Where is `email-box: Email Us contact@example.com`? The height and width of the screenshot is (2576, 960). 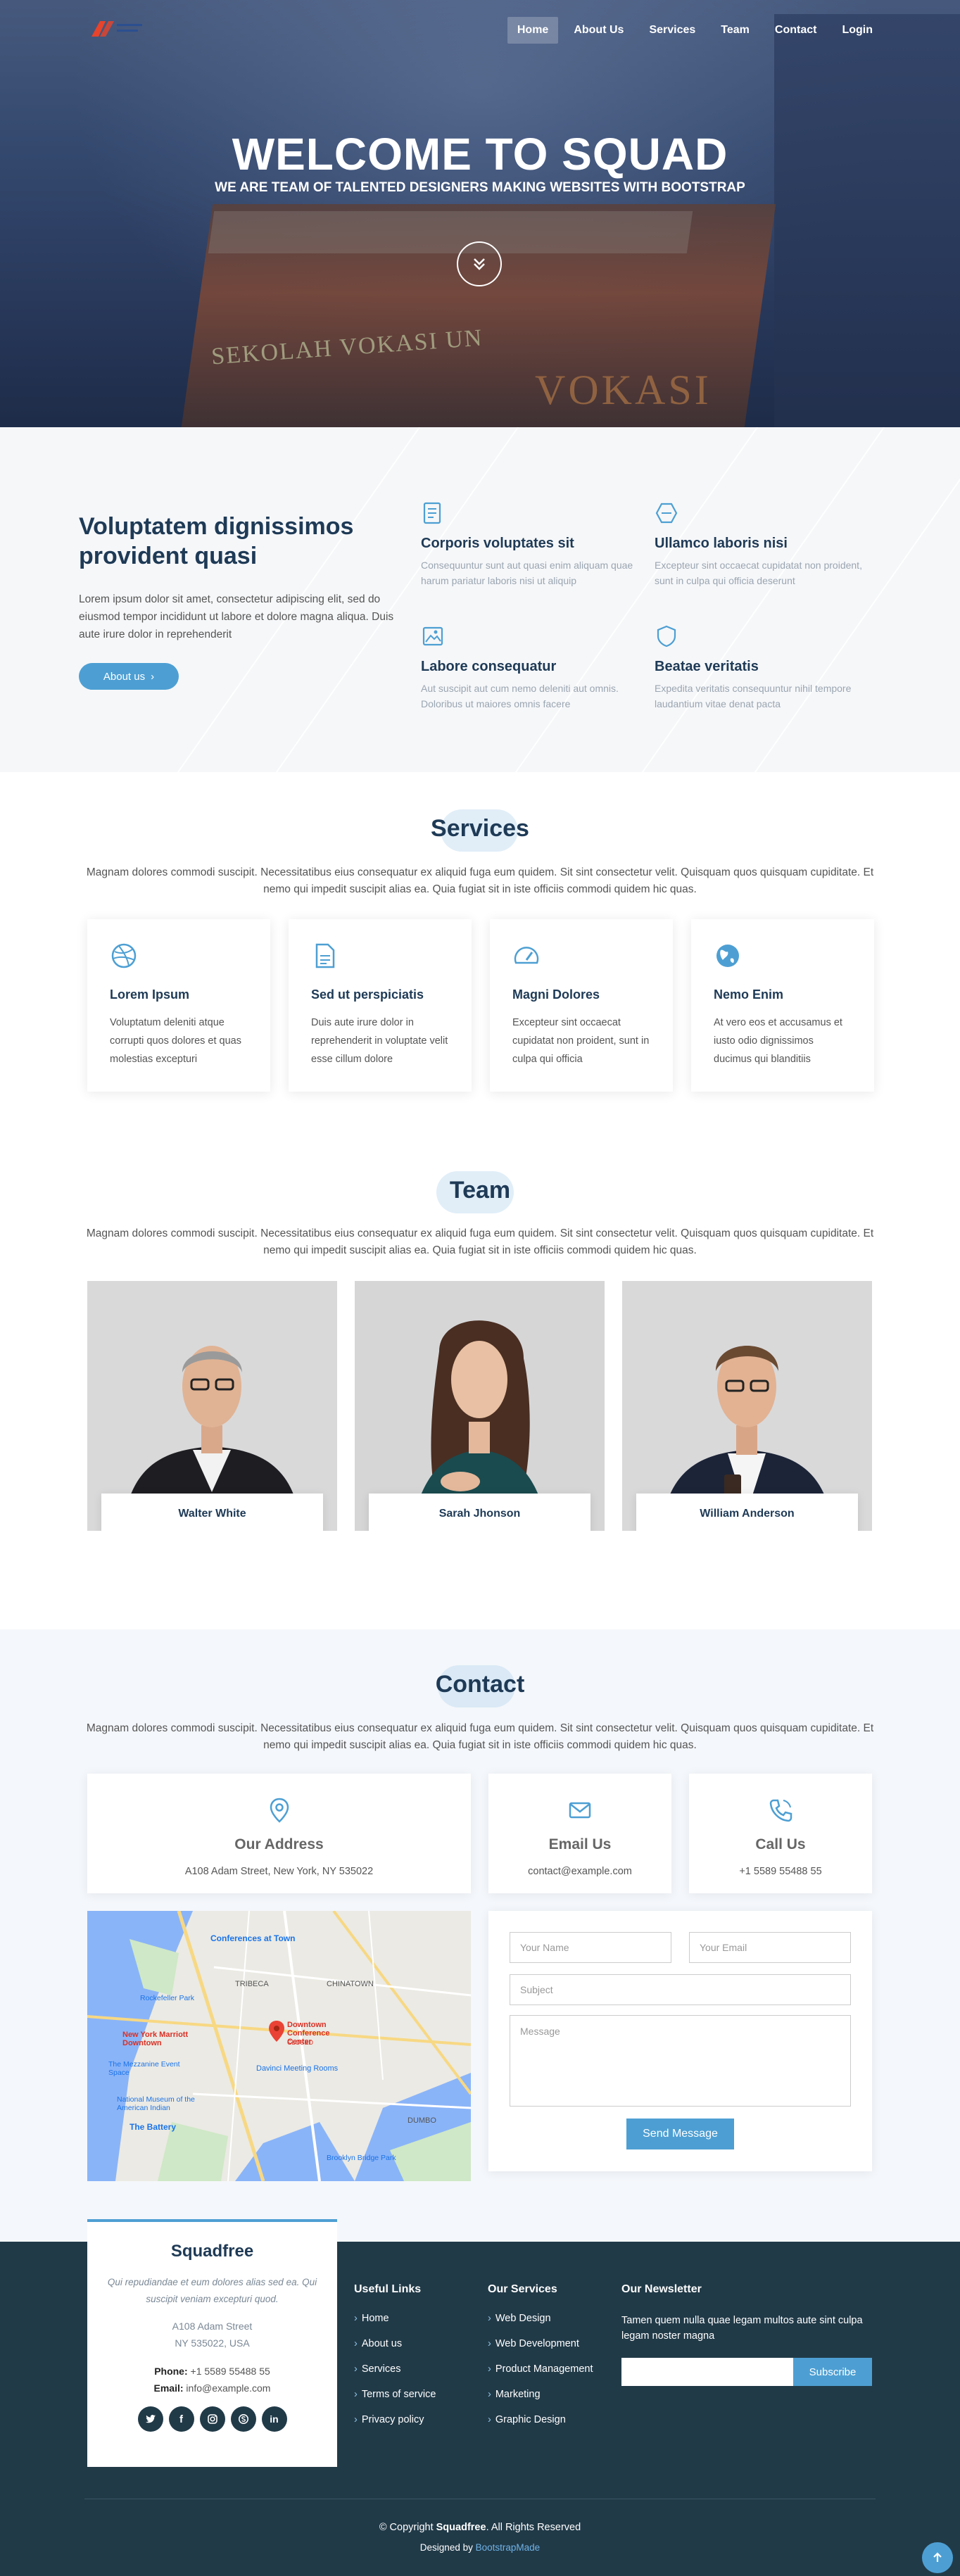 email-box: Email Us contact@example.com is located at coordinates (579, 1833).